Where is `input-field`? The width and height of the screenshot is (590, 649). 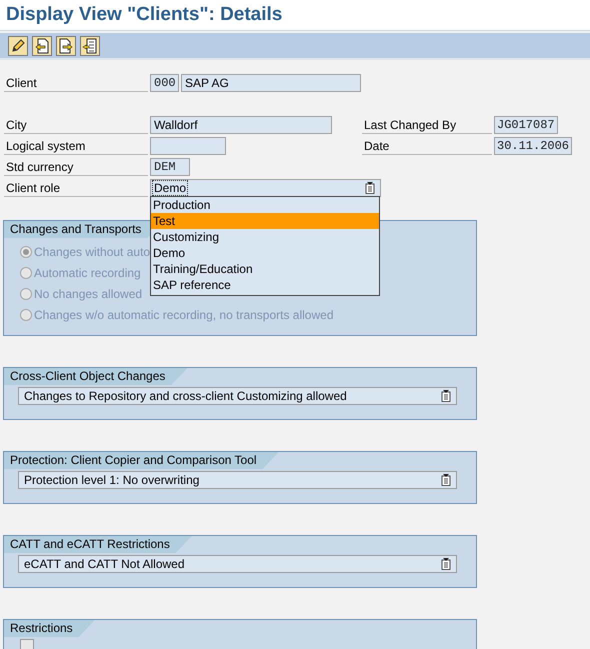
input-field is located at coordinates (188, 145).